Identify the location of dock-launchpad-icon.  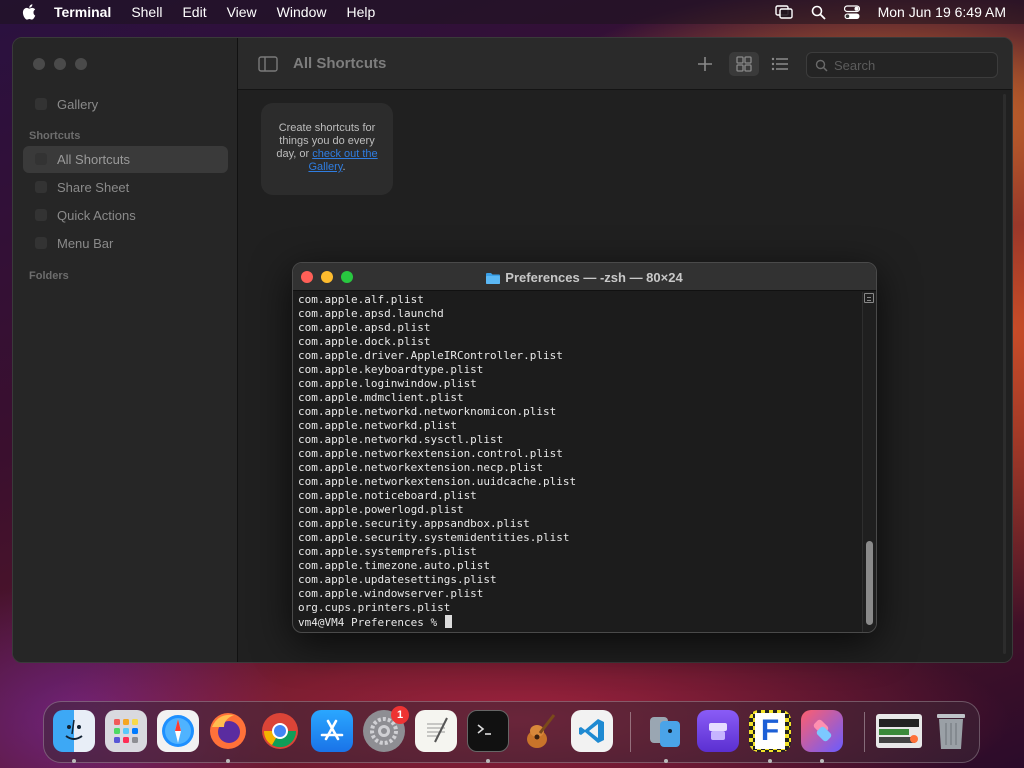
(126, 731).